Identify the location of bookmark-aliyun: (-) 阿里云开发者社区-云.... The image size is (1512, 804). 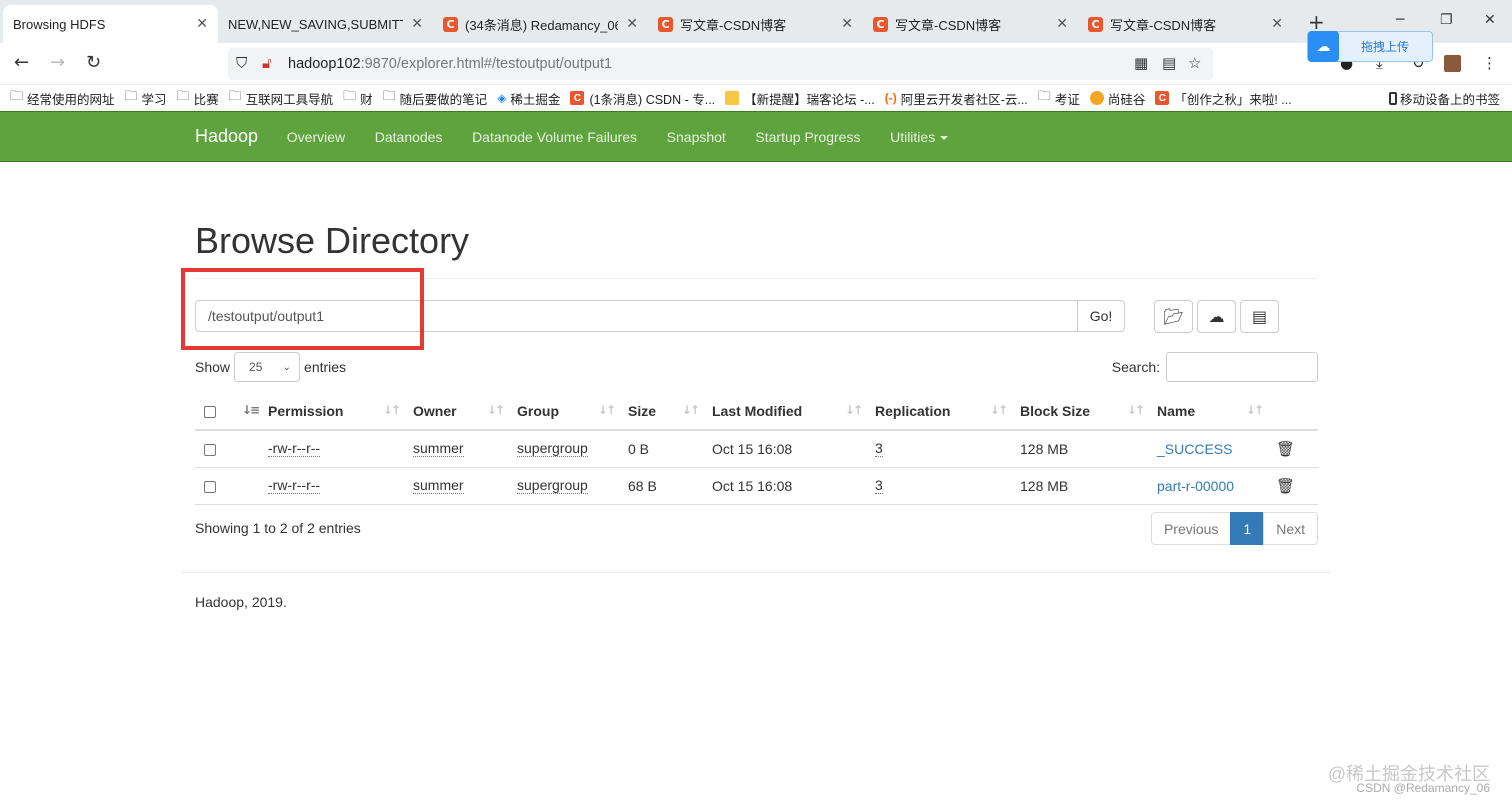
(956, 98).